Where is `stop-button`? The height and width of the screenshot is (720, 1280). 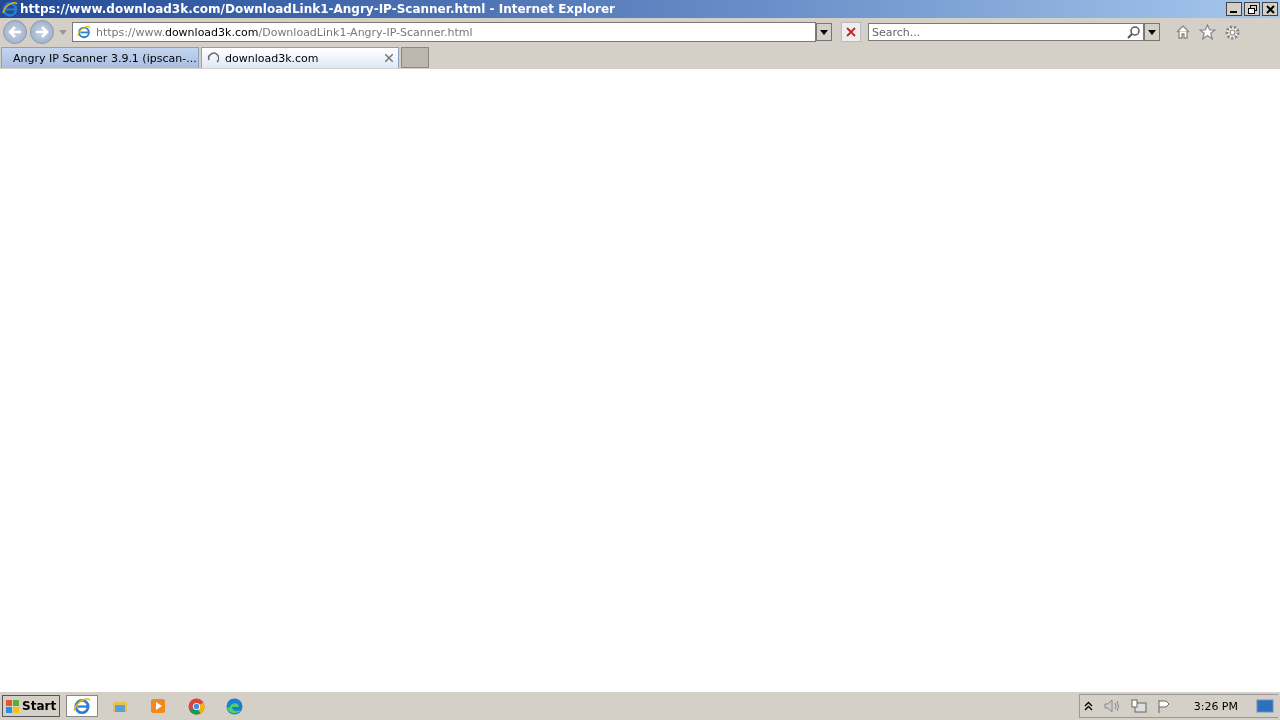
stop-button is located at coordinates (851, 32).